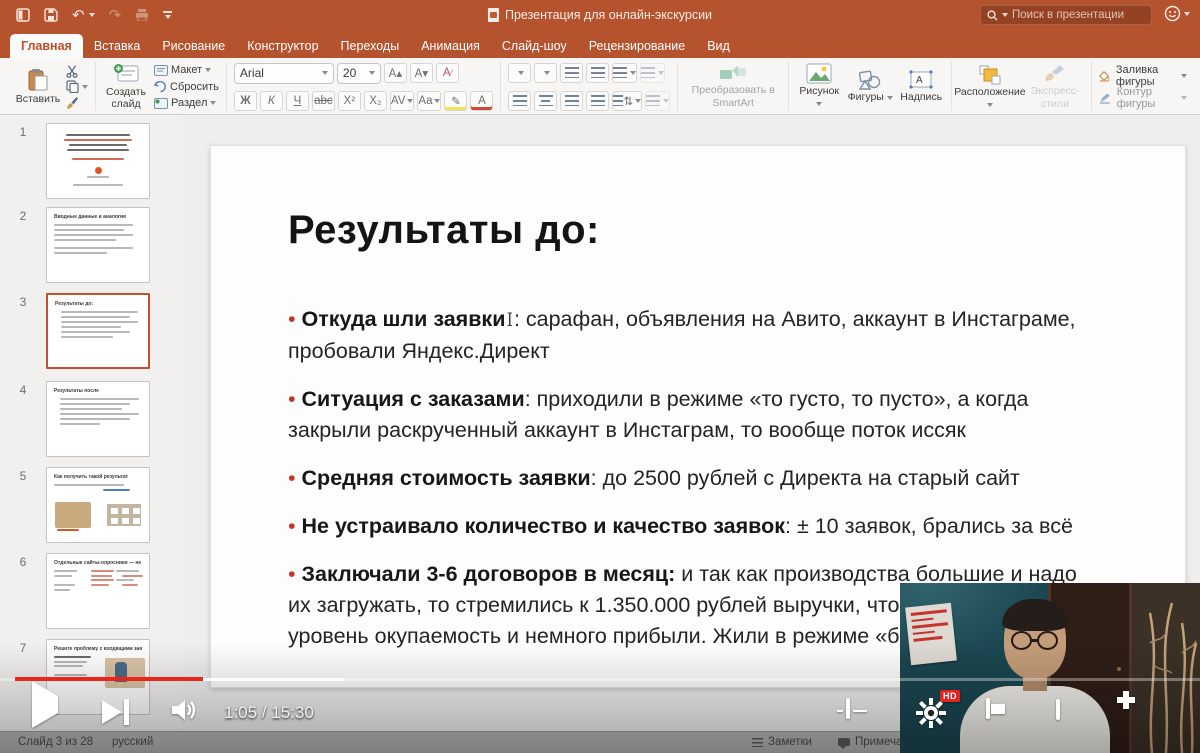 This screenshot has height=753, width=1200. Describe the element at coordinates (83, 15) in the screenshot. I see `undo-button: ↶` at that location.